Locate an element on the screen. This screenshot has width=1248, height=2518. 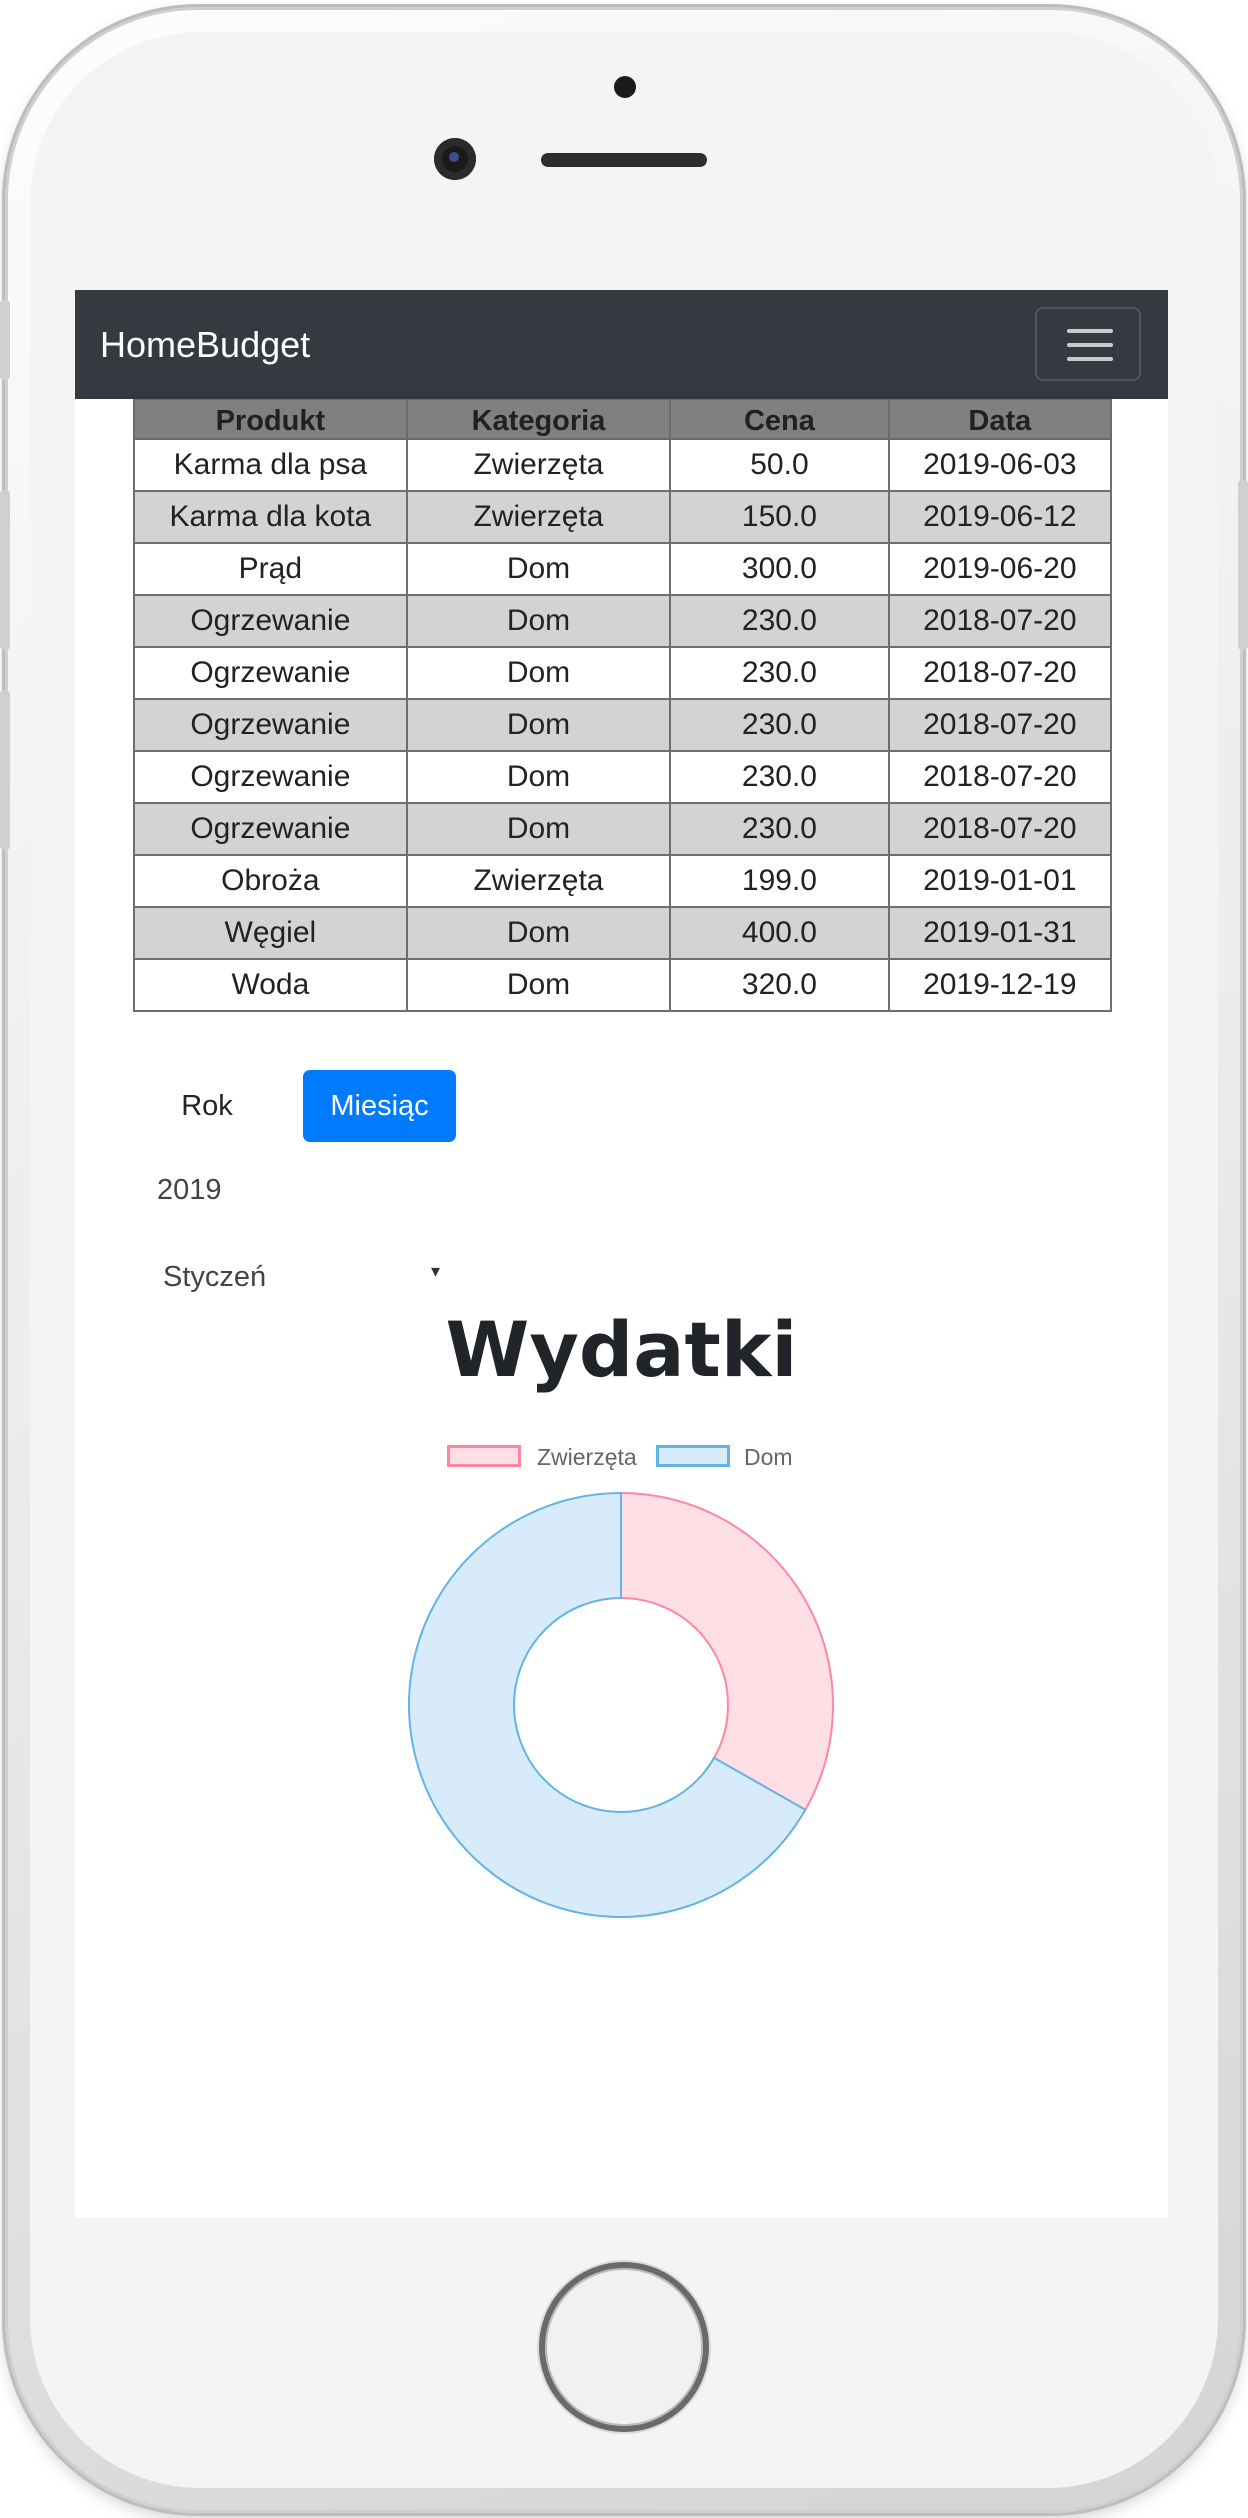
table-cell: 400.0 is located at coordinates (779, 933).